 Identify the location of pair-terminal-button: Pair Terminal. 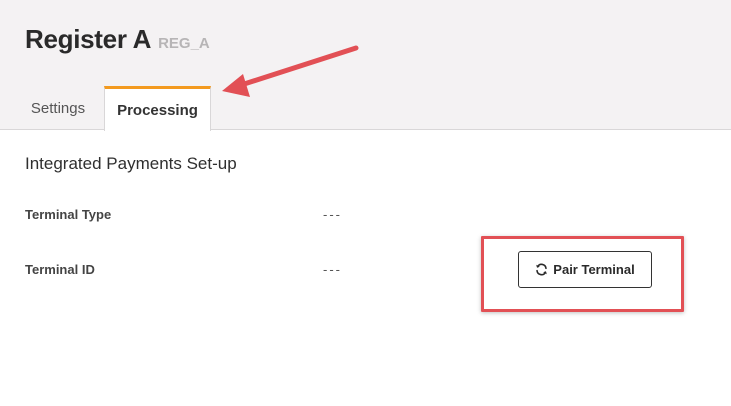
(585, 269).